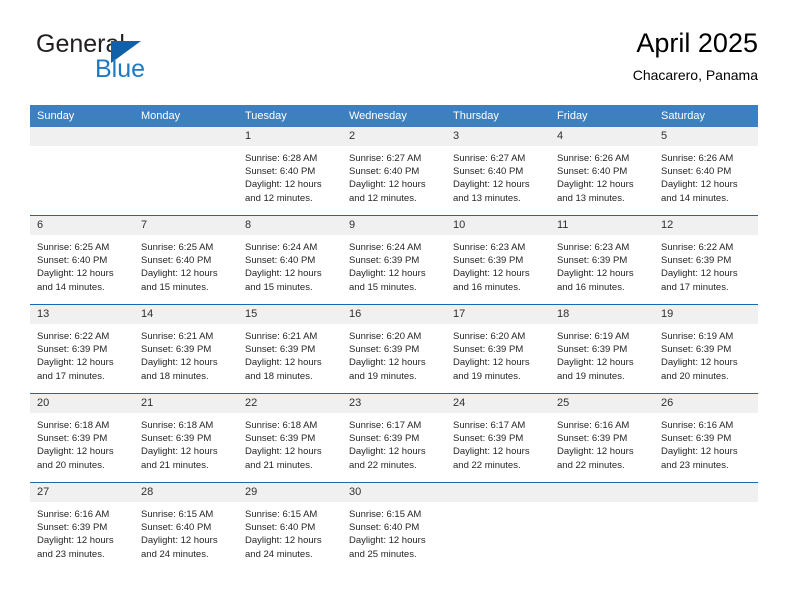 The width and height of the screenshot is (792, 612). I want to click on daylight-text-line2: and 17 minutes., so click(71, 376).